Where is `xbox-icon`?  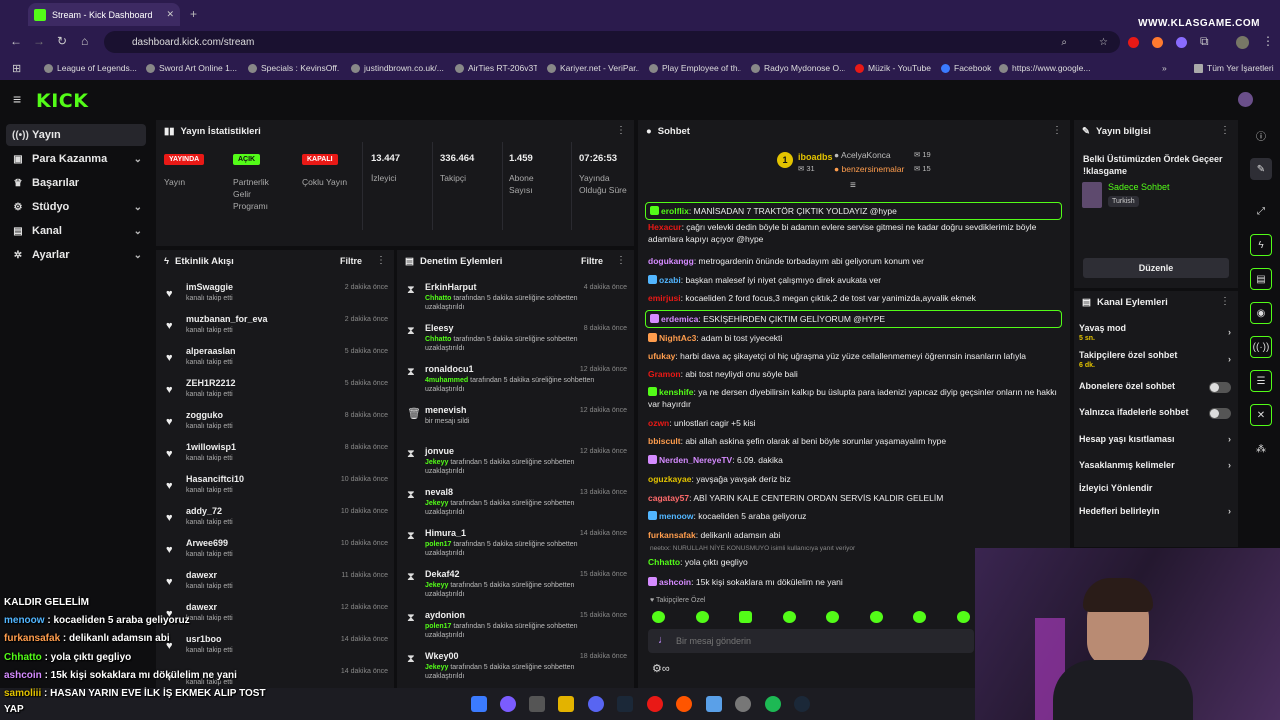 xbox-icon is located at coordinates (743, 704).